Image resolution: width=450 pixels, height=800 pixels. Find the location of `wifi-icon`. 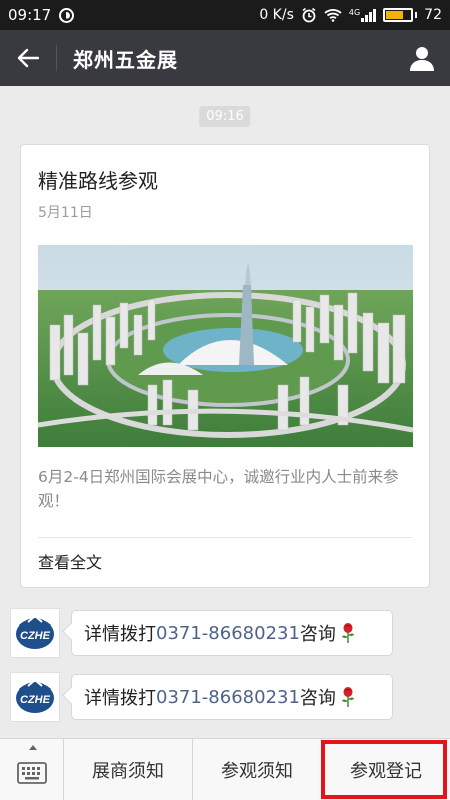

wifi-icon is located at coordinates (333, 15).